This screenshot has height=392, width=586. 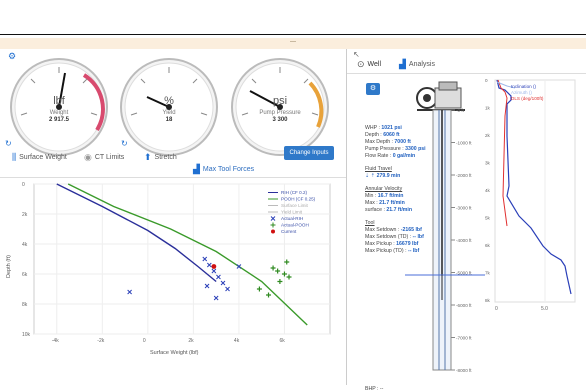 I want to click on y-tick-label: 8k, so click(x=25, y=305).